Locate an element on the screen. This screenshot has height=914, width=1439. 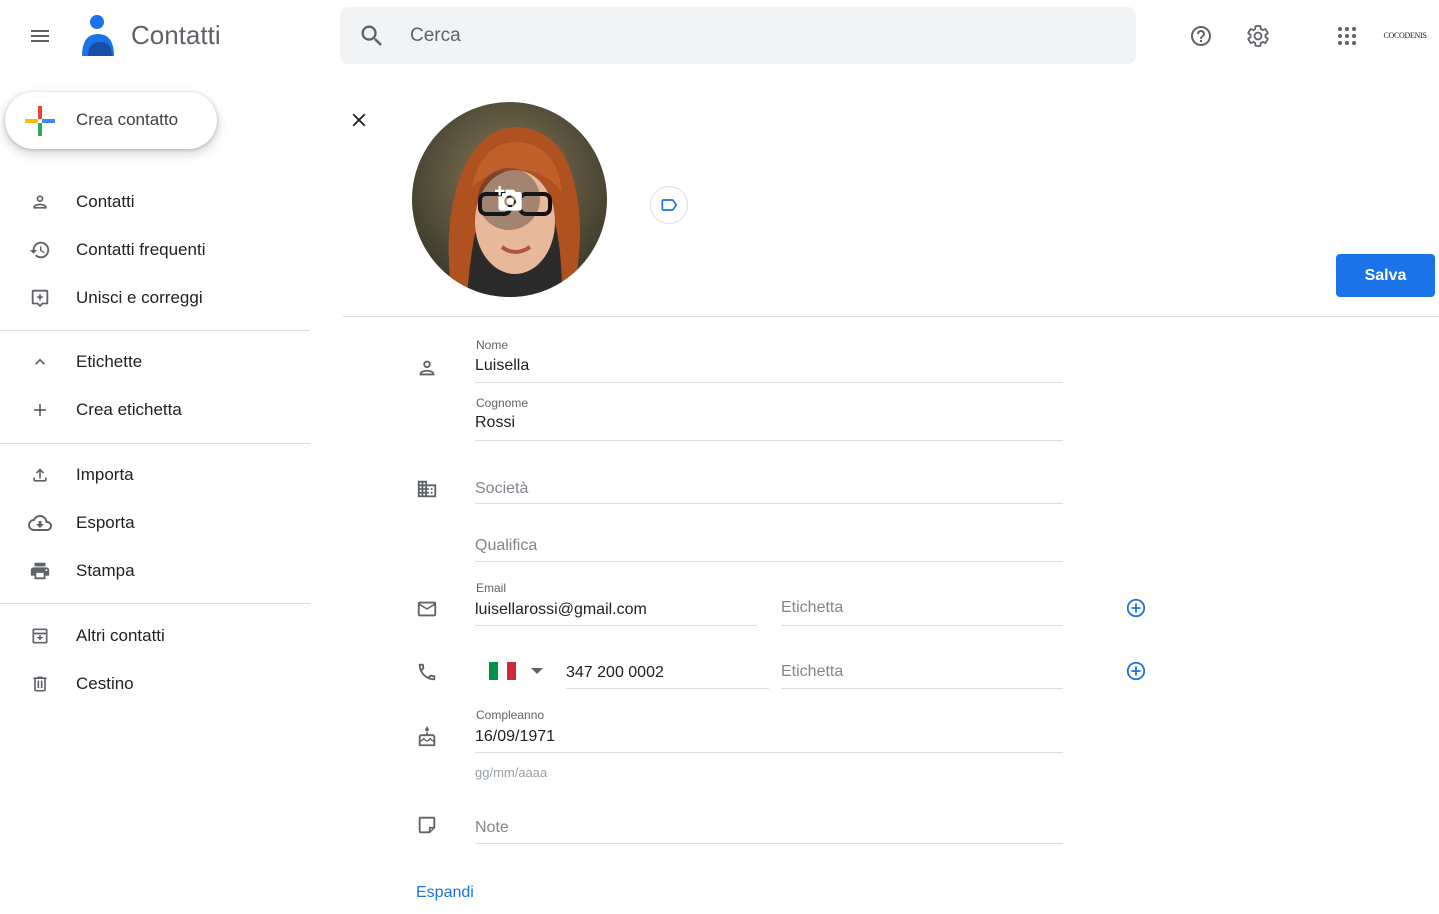
sidebar-item-label: Contatti frequenti is located at coordinates (141, 249).